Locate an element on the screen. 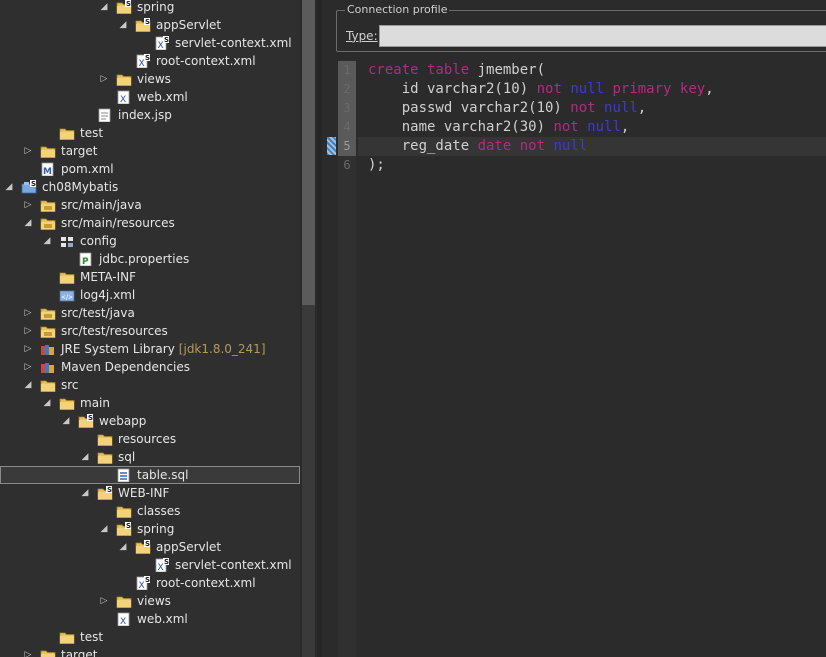  svg-text: P is located at coordinates (85, 261).